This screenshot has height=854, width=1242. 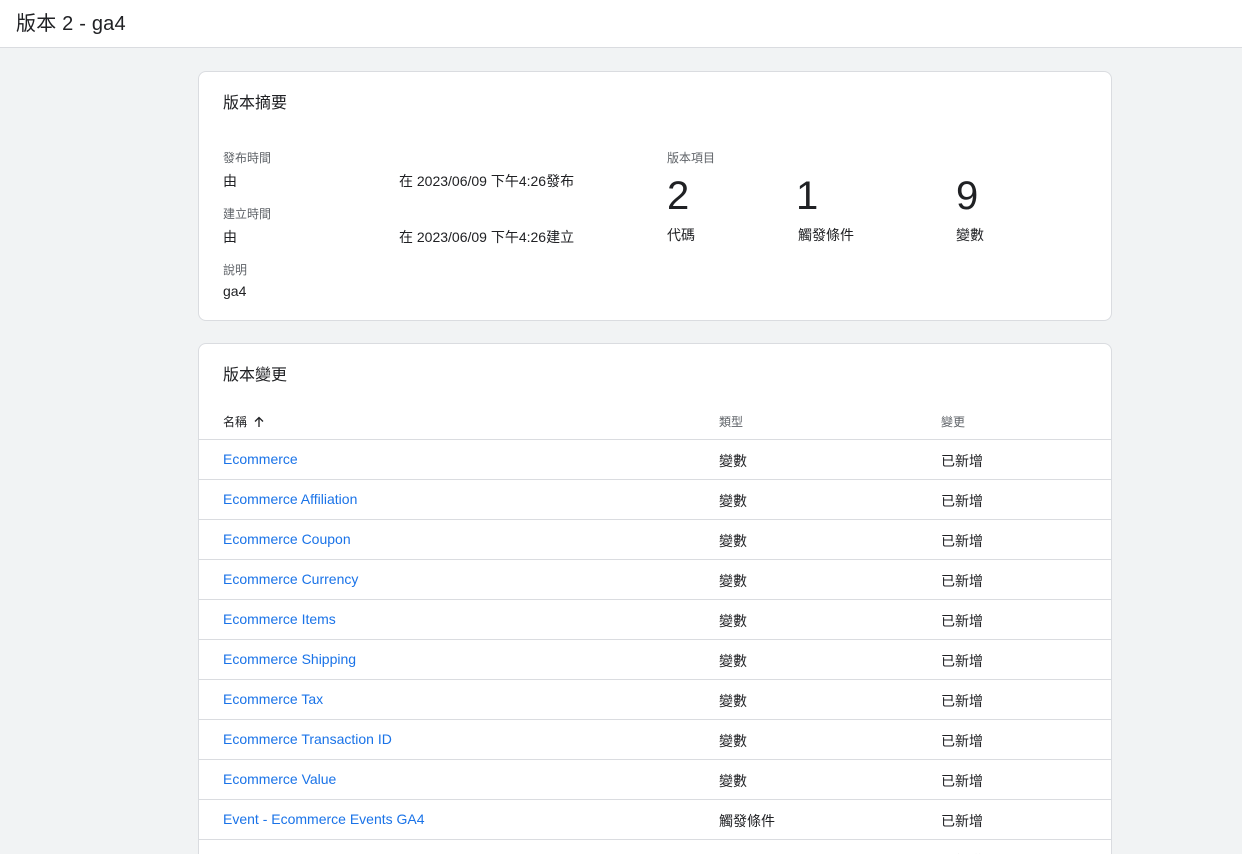 What do you see at coordinates (826, 235) in the screenshot?
I see `triggers-count-label: 觸發條件` at bounding box center [826, 235].